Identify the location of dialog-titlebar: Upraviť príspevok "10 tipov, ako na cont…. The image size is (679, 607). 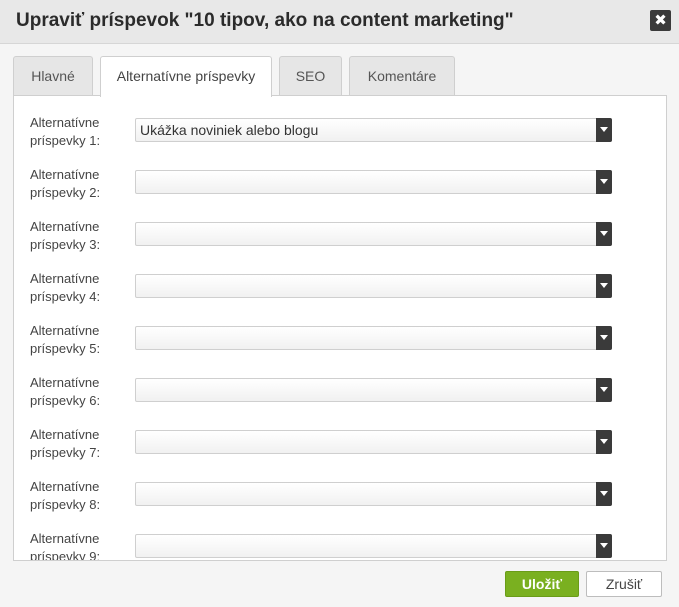
(339, 22).